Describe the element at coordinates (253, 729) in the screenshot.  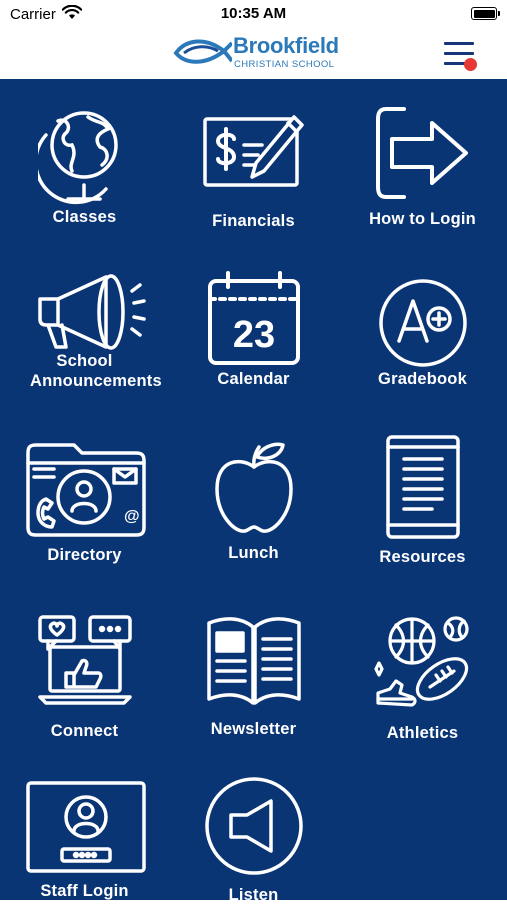
I see `tile-label: Newsletter` at that location.